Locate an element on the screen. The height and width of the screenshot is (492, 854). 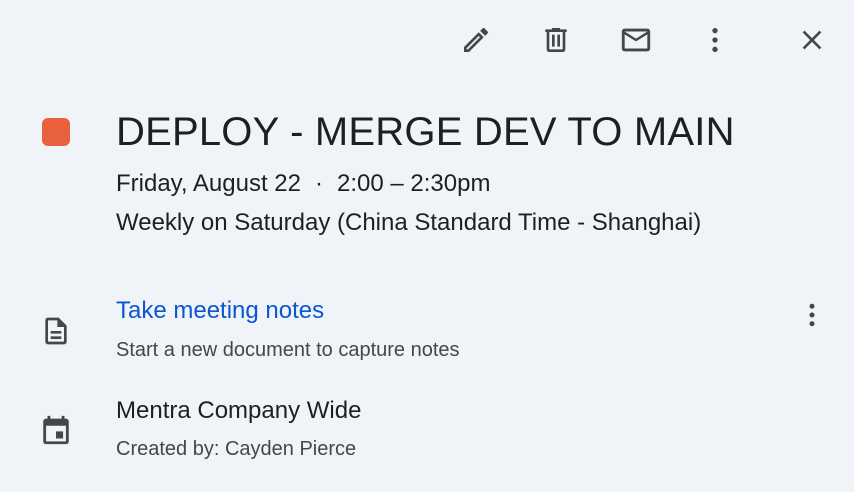
take-meeting-notes-link: Take meeting notes is located at coordinates (220, 311).